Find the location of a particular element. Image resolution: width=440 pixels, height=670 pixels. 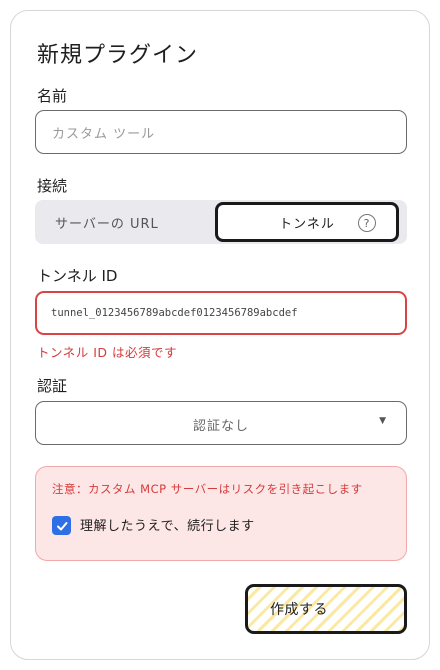

name-input: カスタム ツール is located at coordinates (221, 132).